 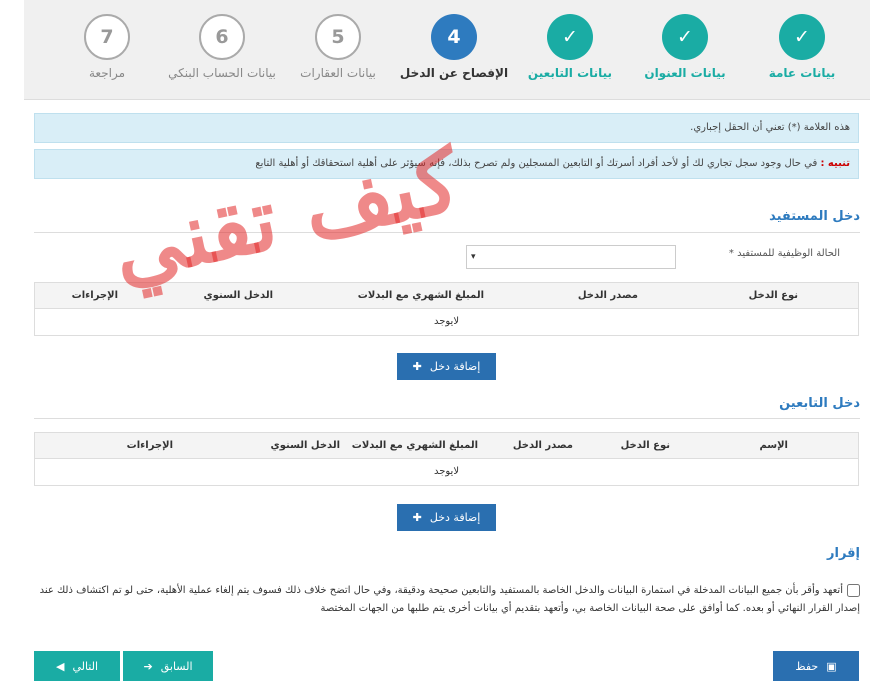 I want to click on button-label: حفظ, so click(x=807, y=666).